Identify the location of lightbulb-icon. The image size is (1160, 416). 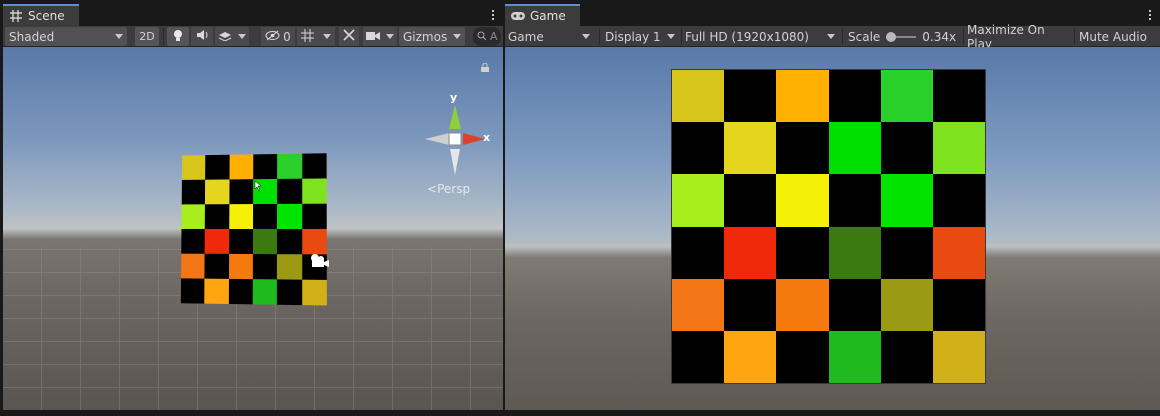
(178, 37).